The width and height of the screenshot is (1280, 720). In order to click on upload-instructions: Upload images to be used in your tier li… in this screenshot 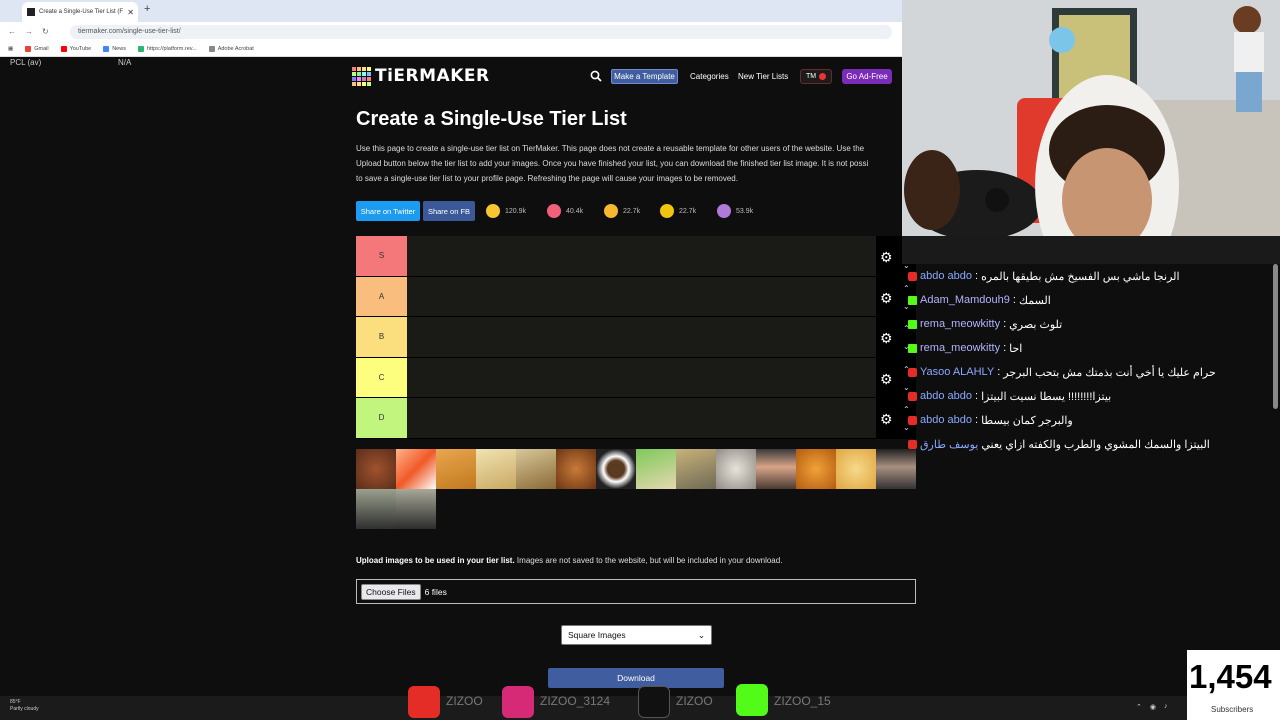, I will do `click(569, 560)`.